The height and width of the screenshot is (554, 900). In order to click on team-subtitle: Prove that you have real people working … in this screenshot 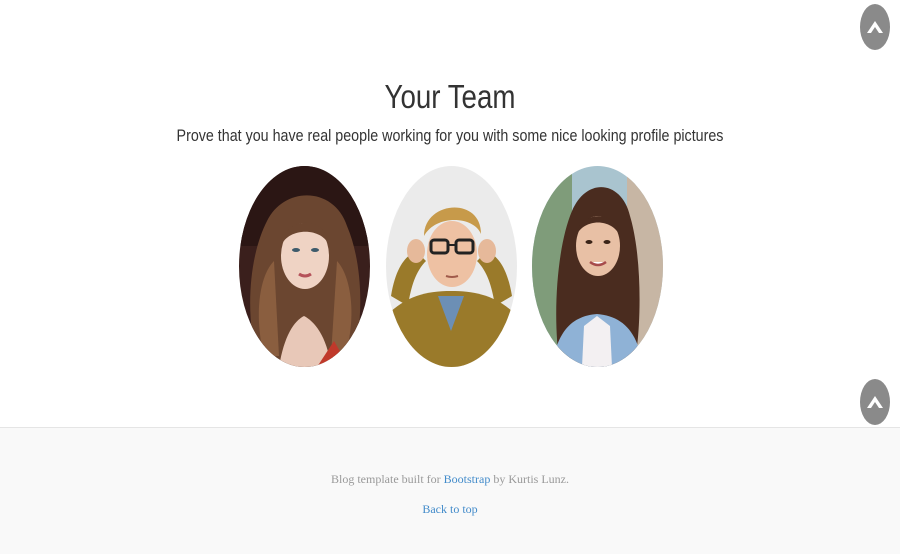, I will do `click(450, 135)`.